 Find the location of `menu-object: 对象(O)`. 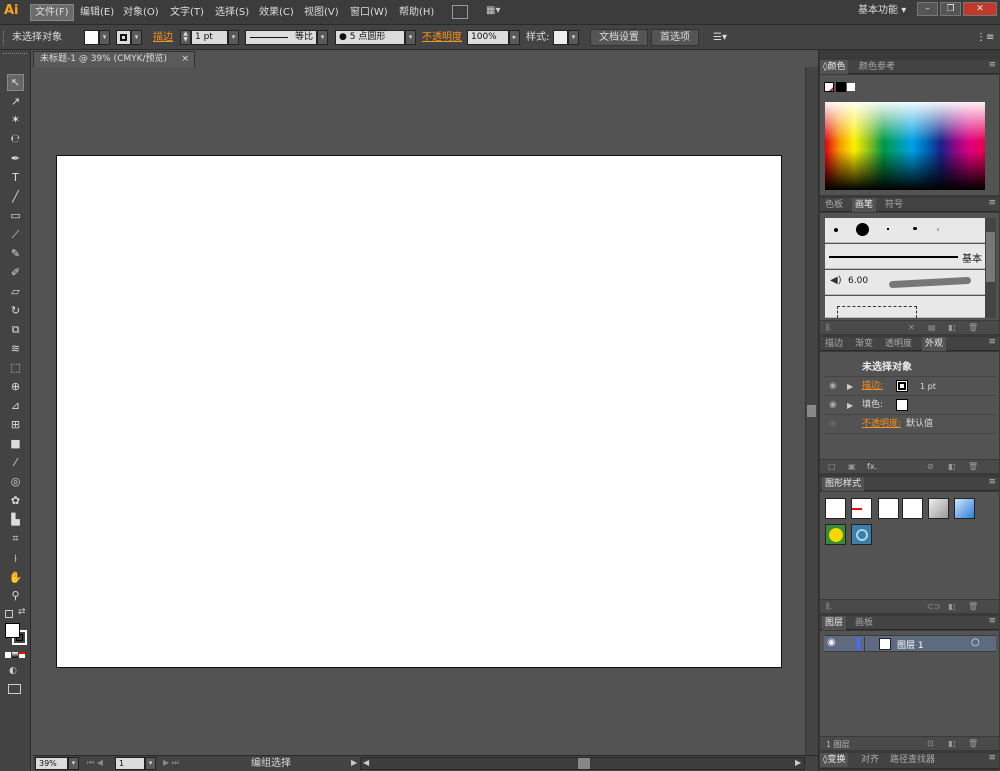

menu-object: 对象(O) is located at coordinates (141, 12).